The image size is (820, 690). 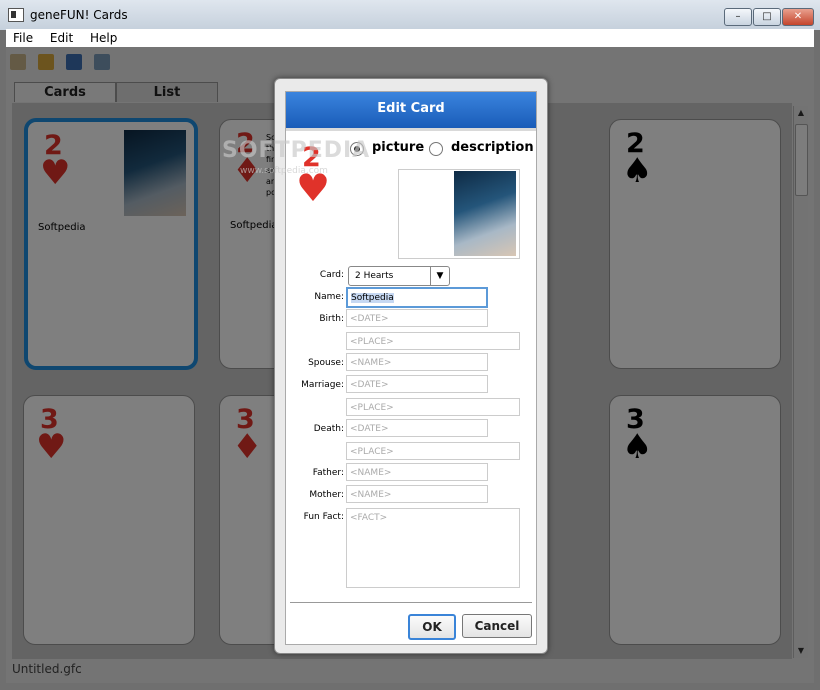 I want to click on marriage-place-field: <PLACE>, so click(x=433, y=407).